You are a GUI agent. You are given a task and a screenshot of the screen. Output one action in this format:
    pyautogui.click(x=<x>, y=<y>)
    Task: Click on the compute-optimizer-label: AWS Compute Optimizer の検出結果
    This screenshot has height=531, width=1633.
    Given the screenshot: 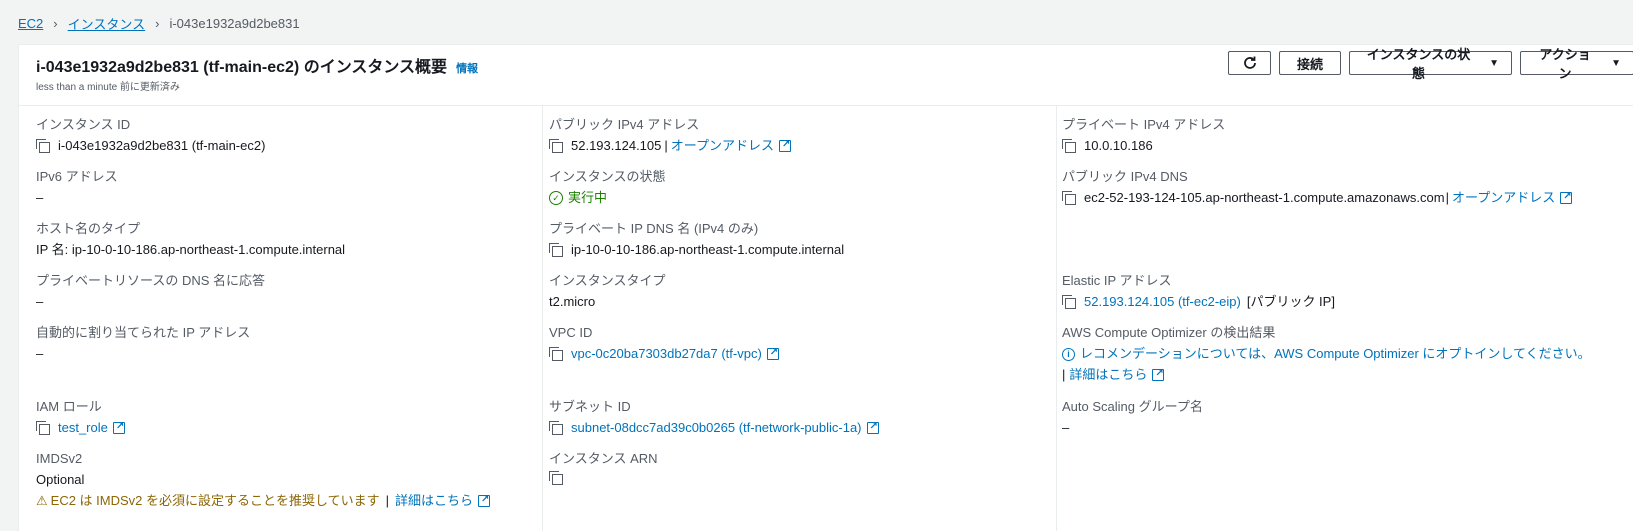 What is the action you would take?
    pyautogui.click(x=1169, y=332)
    